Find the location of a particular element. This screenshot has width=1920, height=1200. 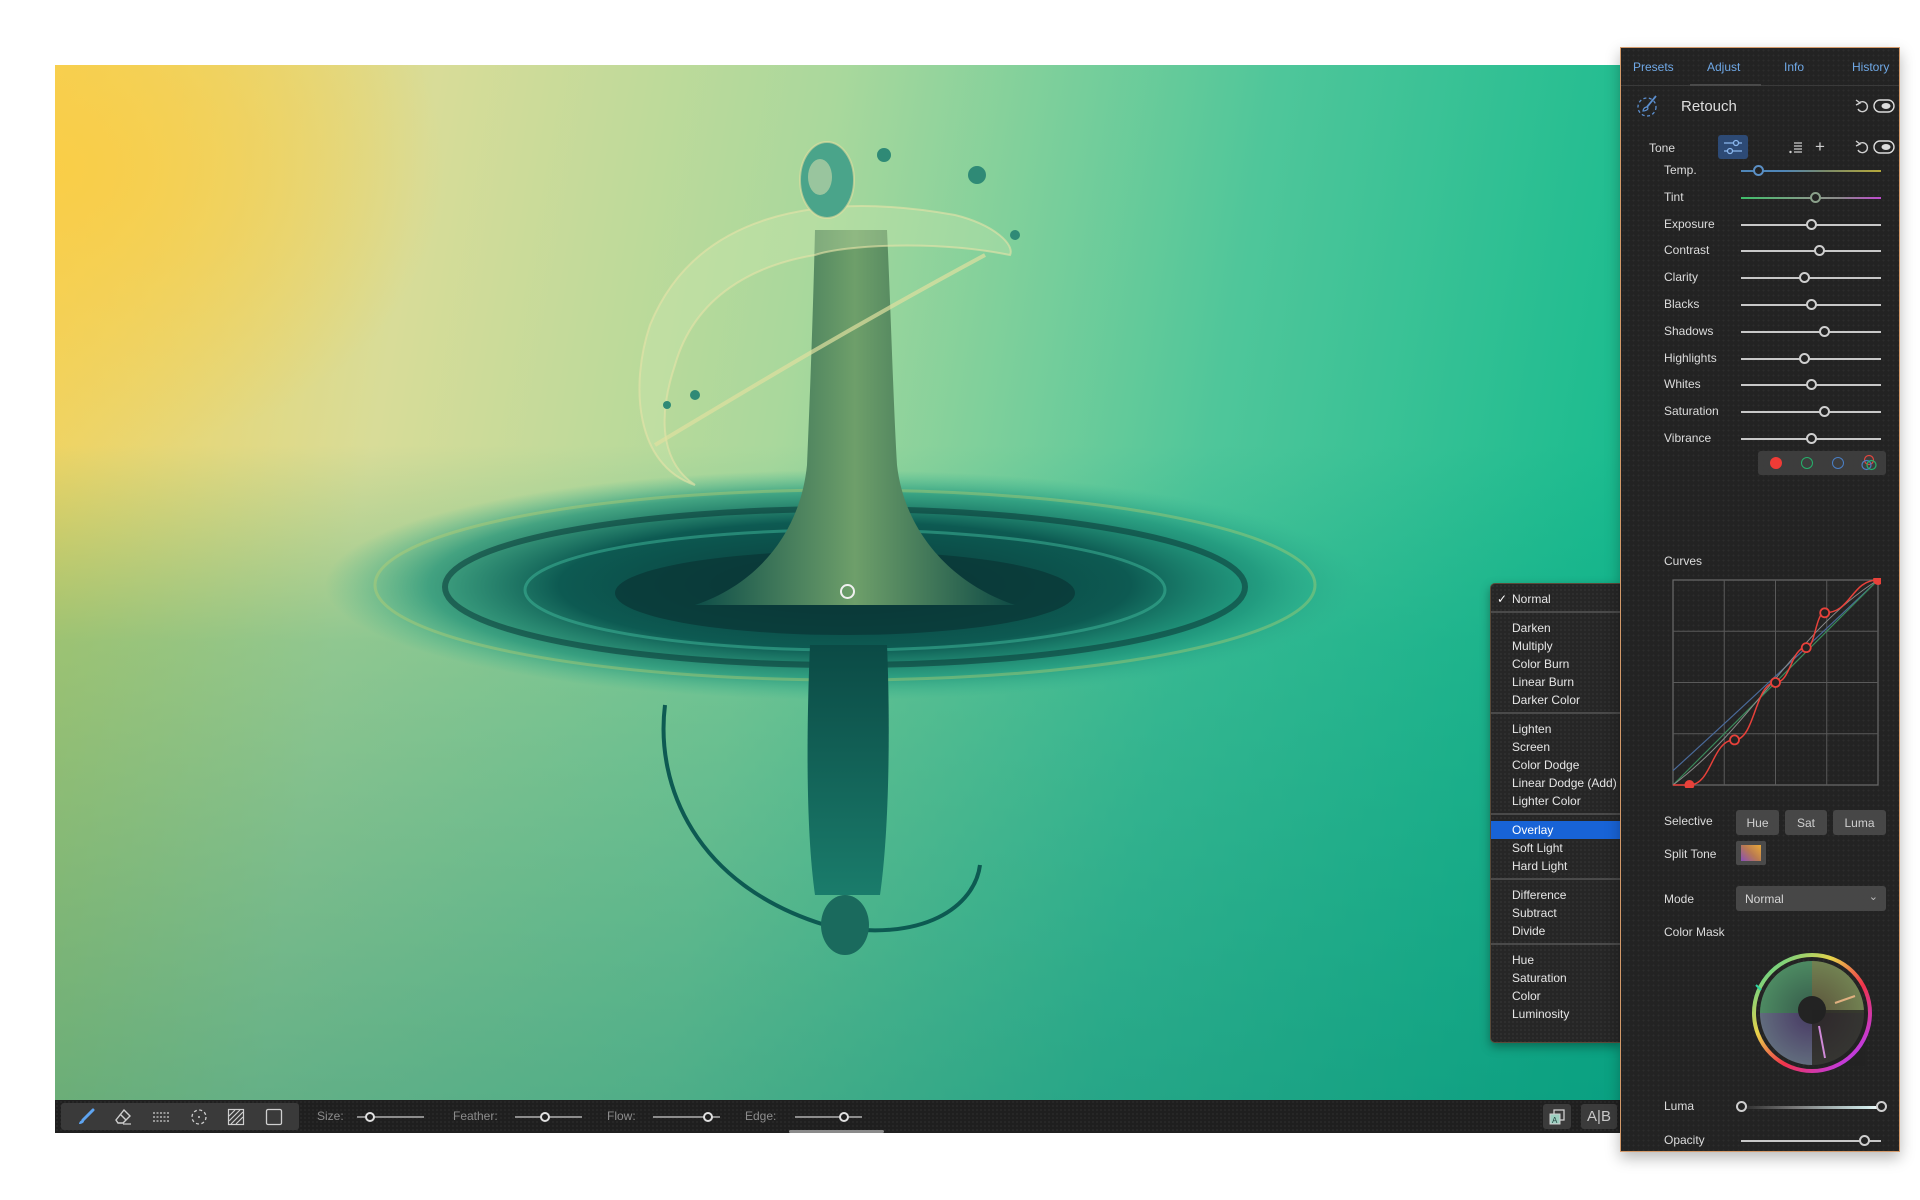

feather-slider is located at coordinates (548, 1117).